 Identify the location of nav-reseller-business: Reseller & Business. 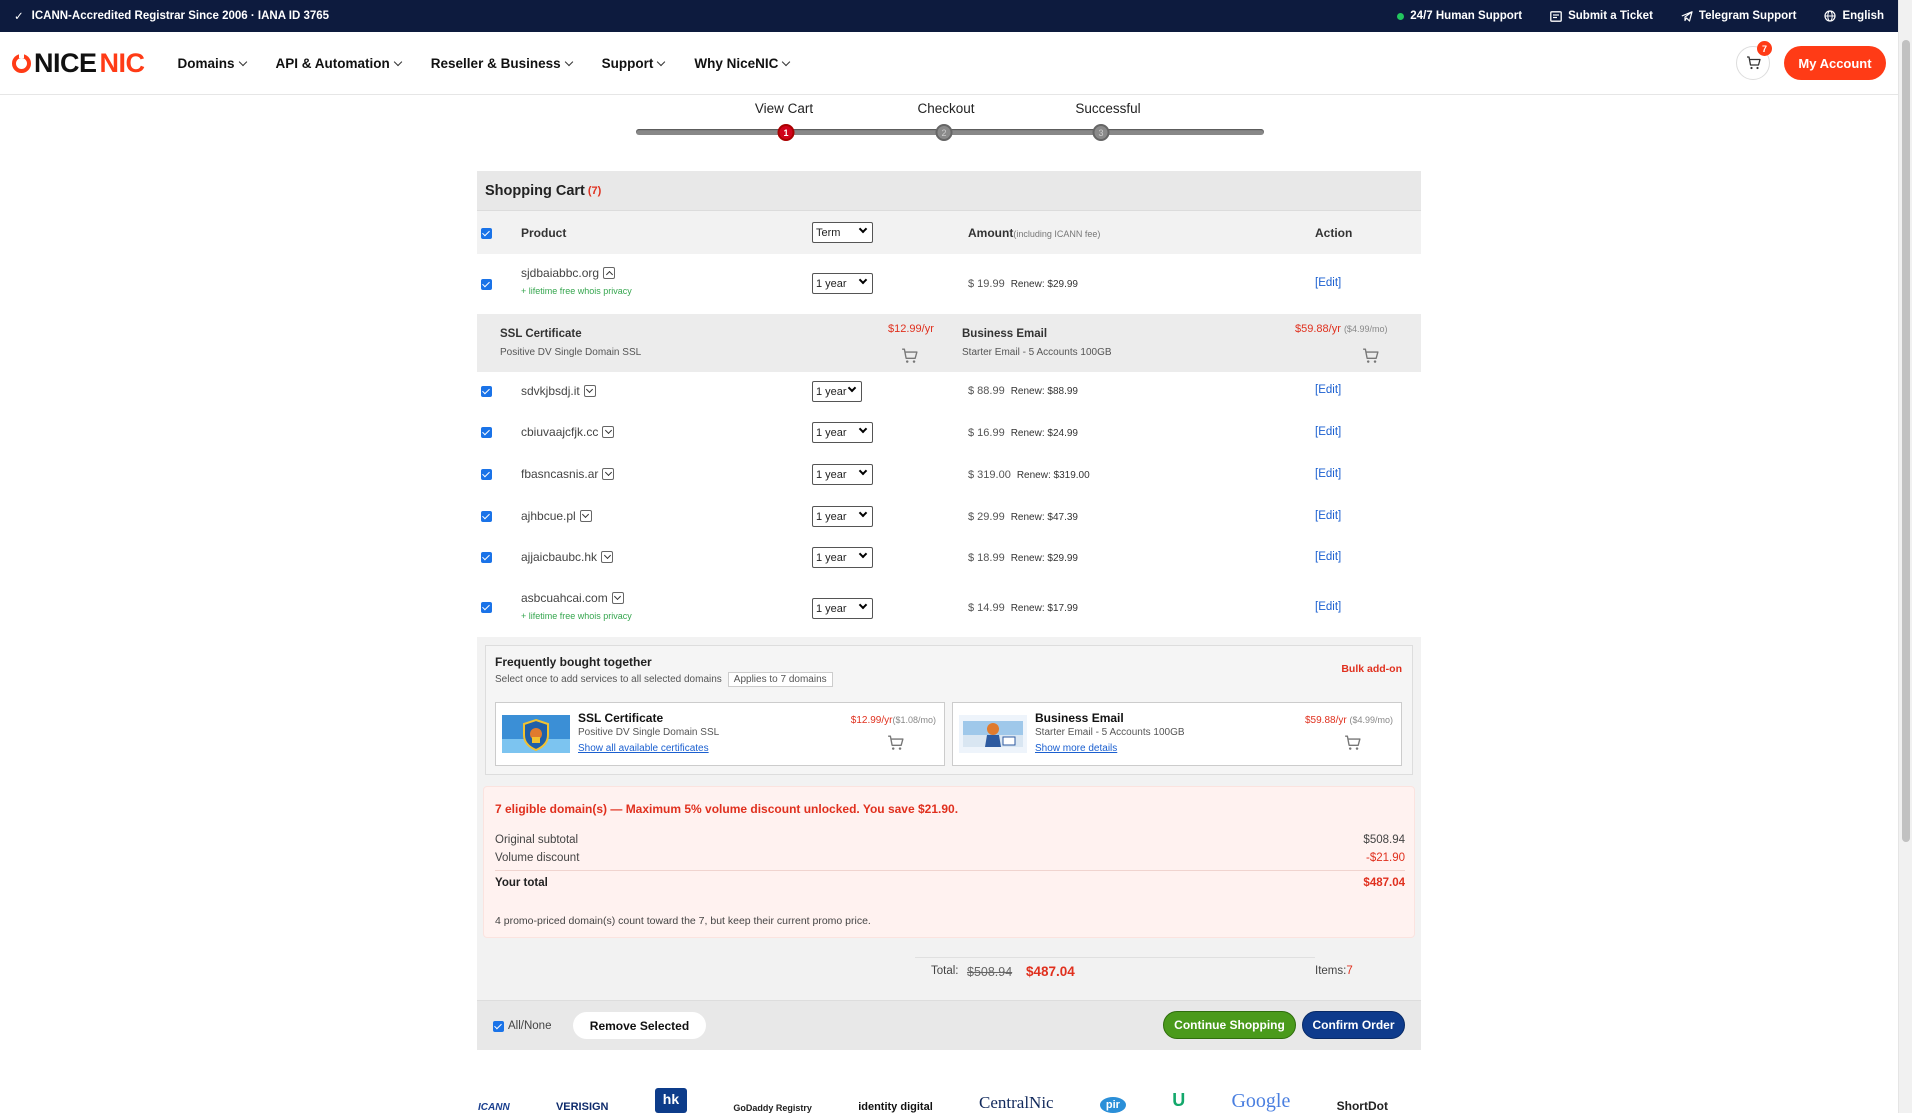
(502, 63).